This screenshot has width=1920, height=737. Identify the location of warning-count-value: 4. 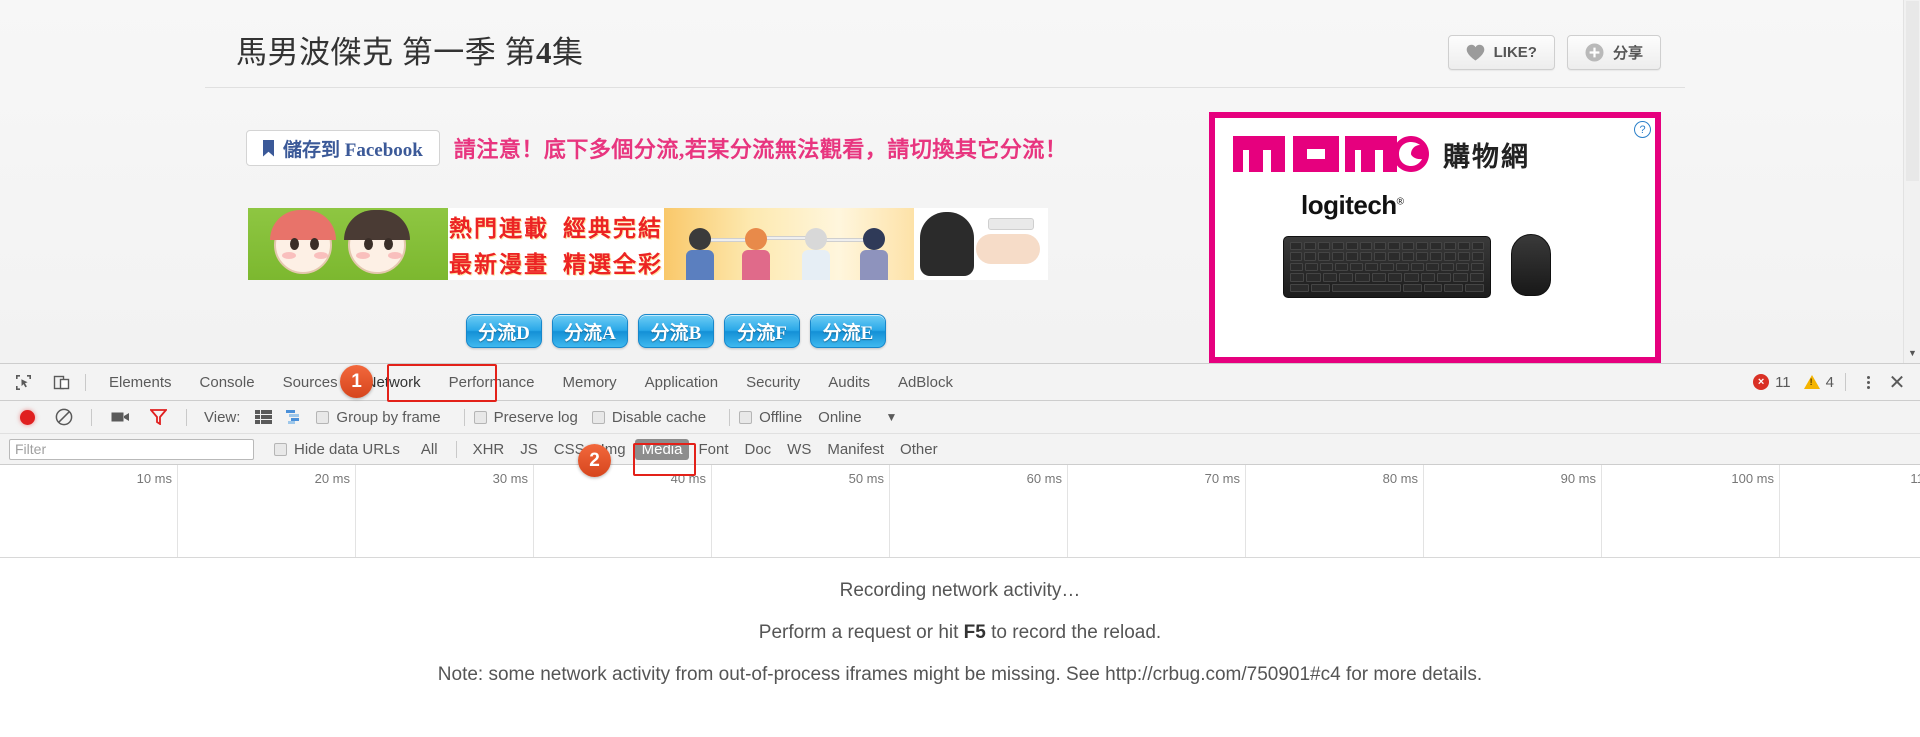
(1829, 382).